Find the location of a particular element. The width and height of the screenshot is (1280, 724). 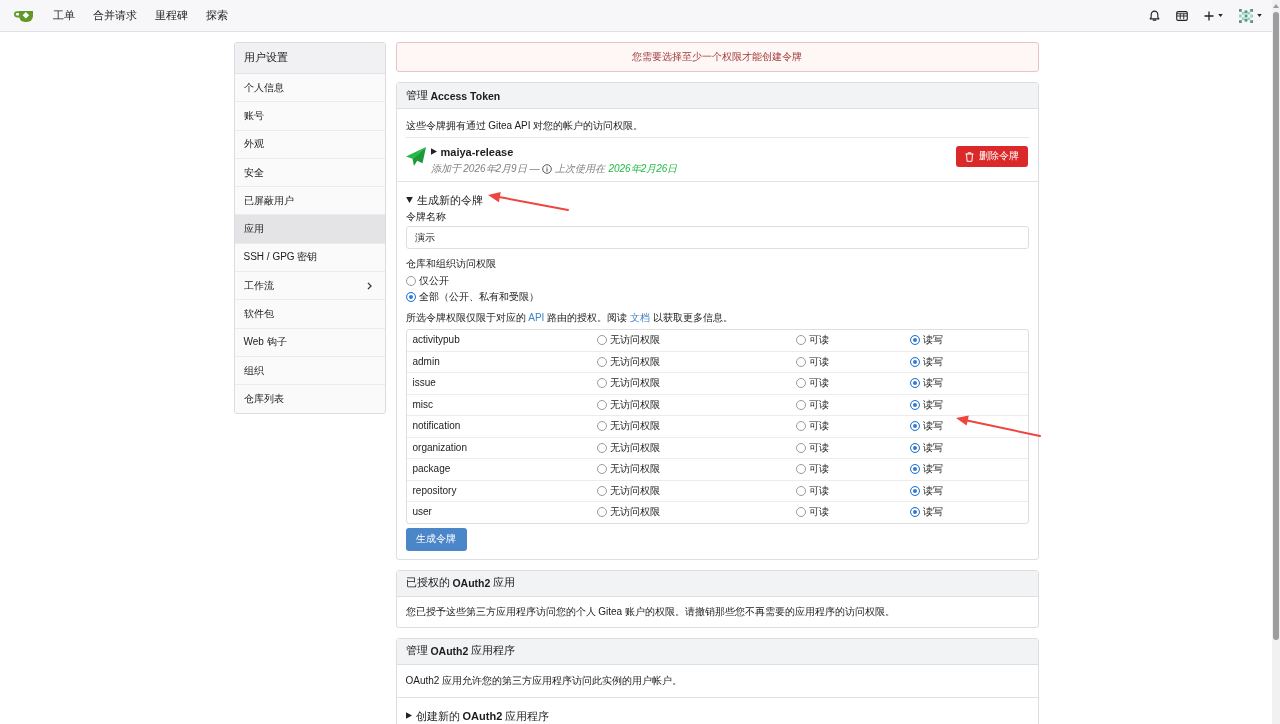

nav-link: 合并请求 is located at coordinates (115, 15).